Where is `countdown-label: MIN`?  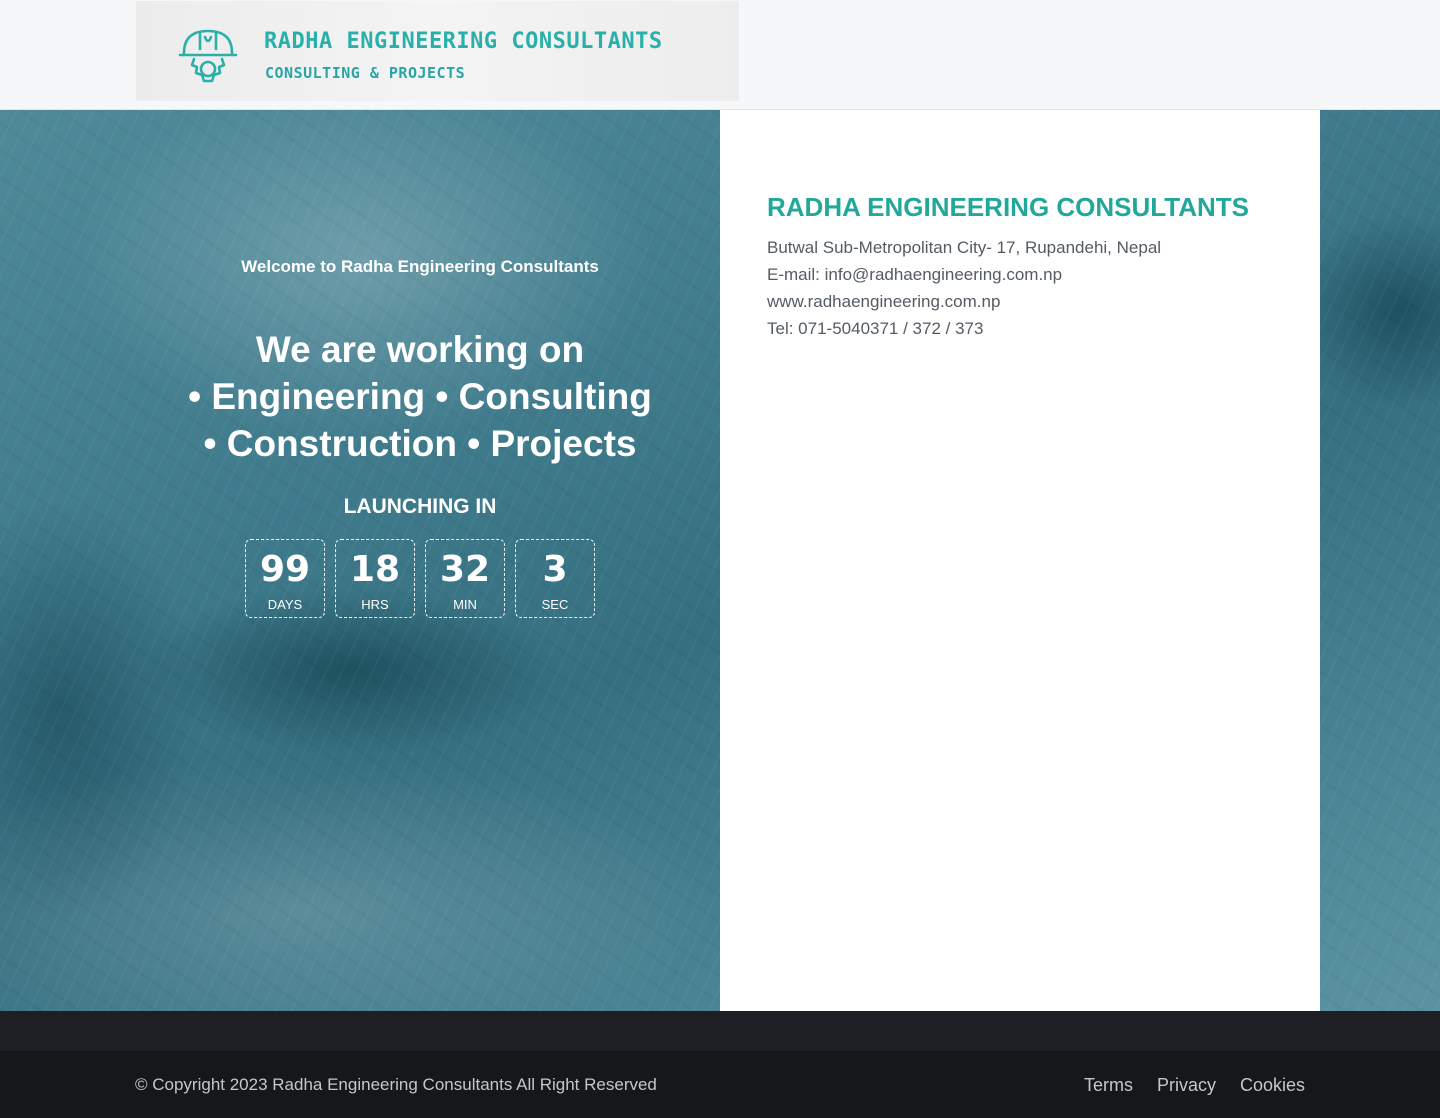 countdown-label: MIN is located at coordinates (465, 604).